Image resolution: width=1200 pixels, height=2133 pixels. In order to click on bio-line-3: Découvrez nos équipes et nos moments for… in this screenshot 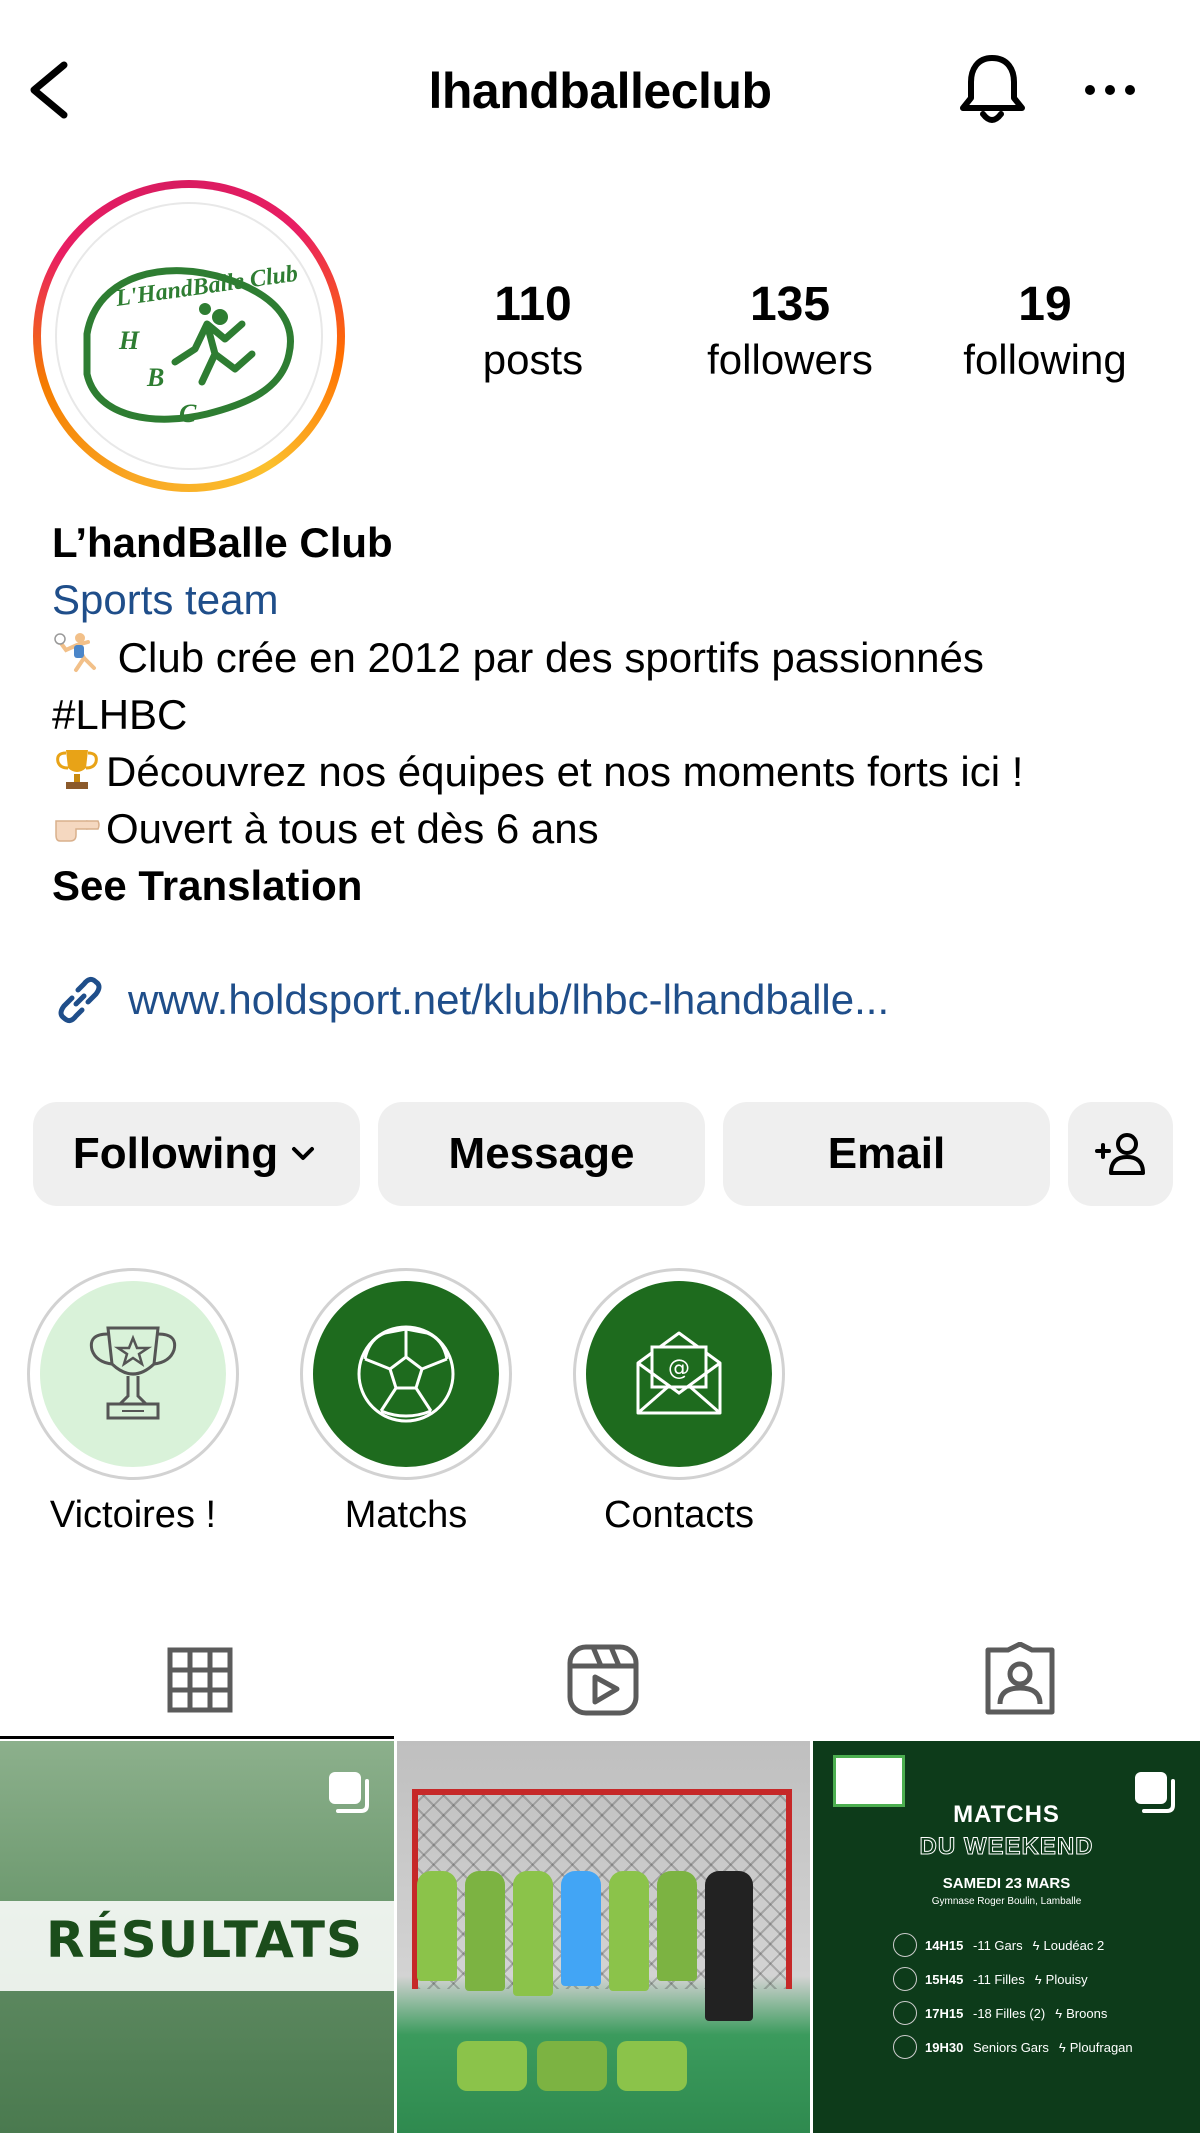, I will do `click(612, 771)`.